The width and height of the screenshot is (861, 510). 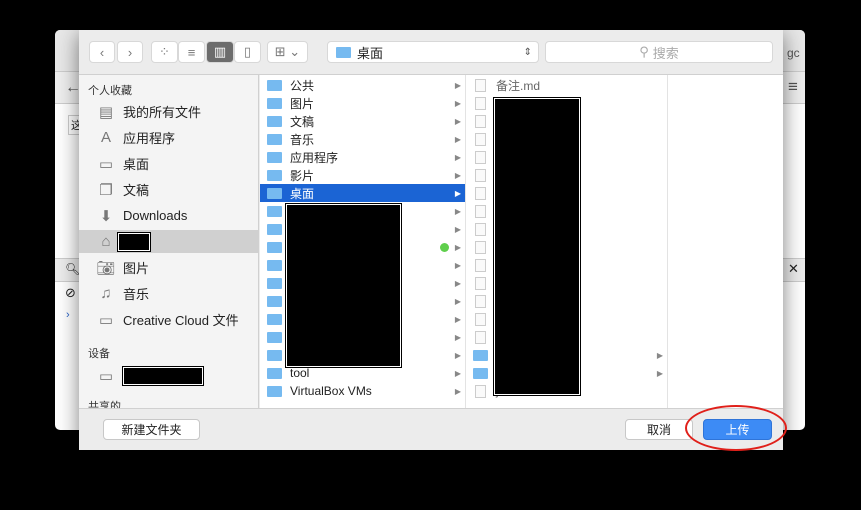 I want to click on list-icon: ≡, so click(x=191, y=52).